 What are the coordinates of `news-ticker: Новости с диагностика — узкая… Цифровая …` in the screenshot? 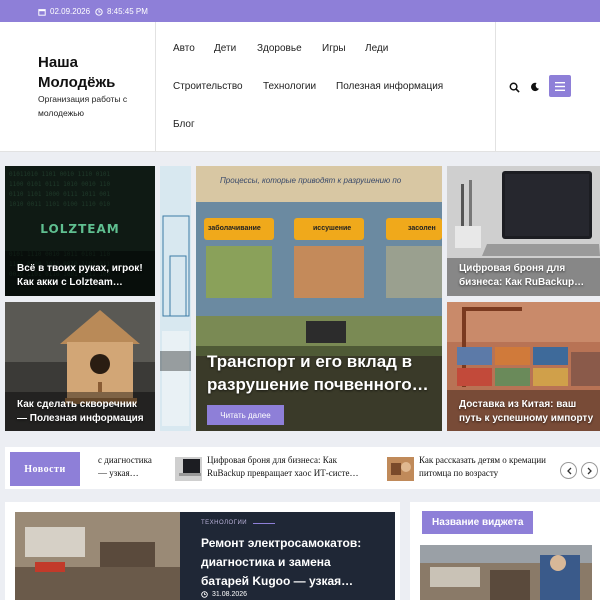 It's located at (302, 468).